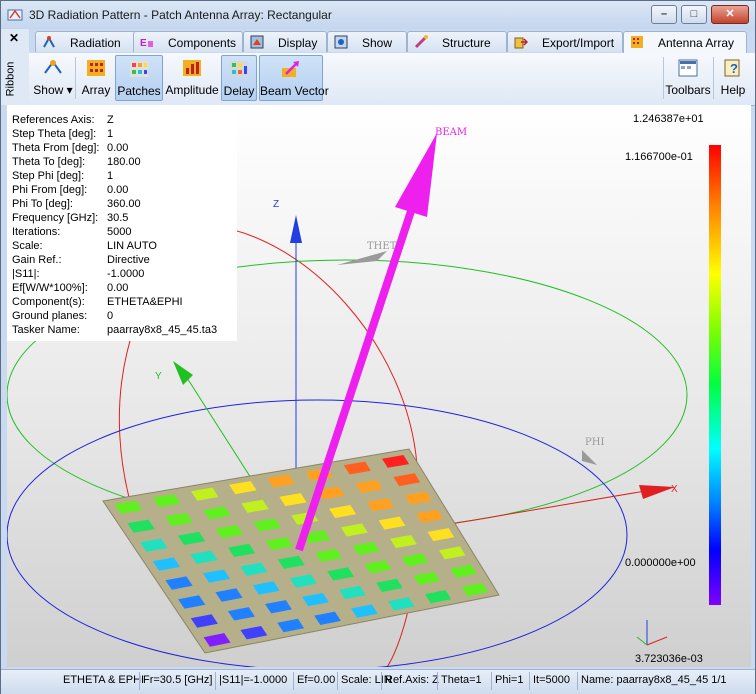 The height and width of the screenshot is (694, 756). Describe the element at coordinates (688, 78) in the screenshot. I see `toolbars-button: Toolbars` at that location.